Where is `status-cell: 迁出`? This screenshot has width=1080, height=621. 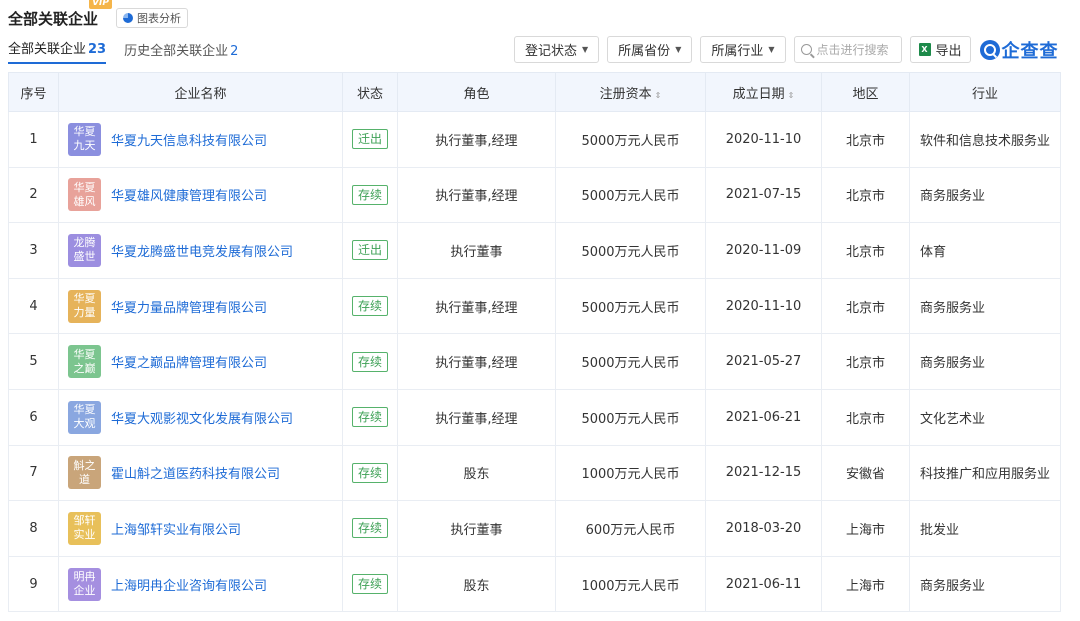 status-cell: 迁出 is located at coordinates (370, 250).